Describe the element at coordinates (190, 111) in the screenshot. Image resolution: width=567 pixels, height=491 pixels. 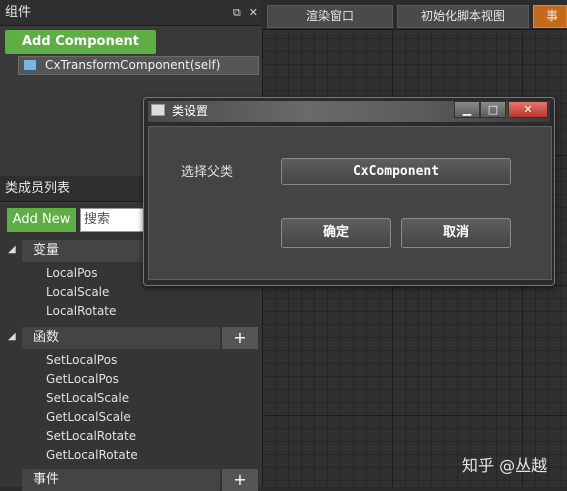
I see `dialog-title: 类设置` at that location.